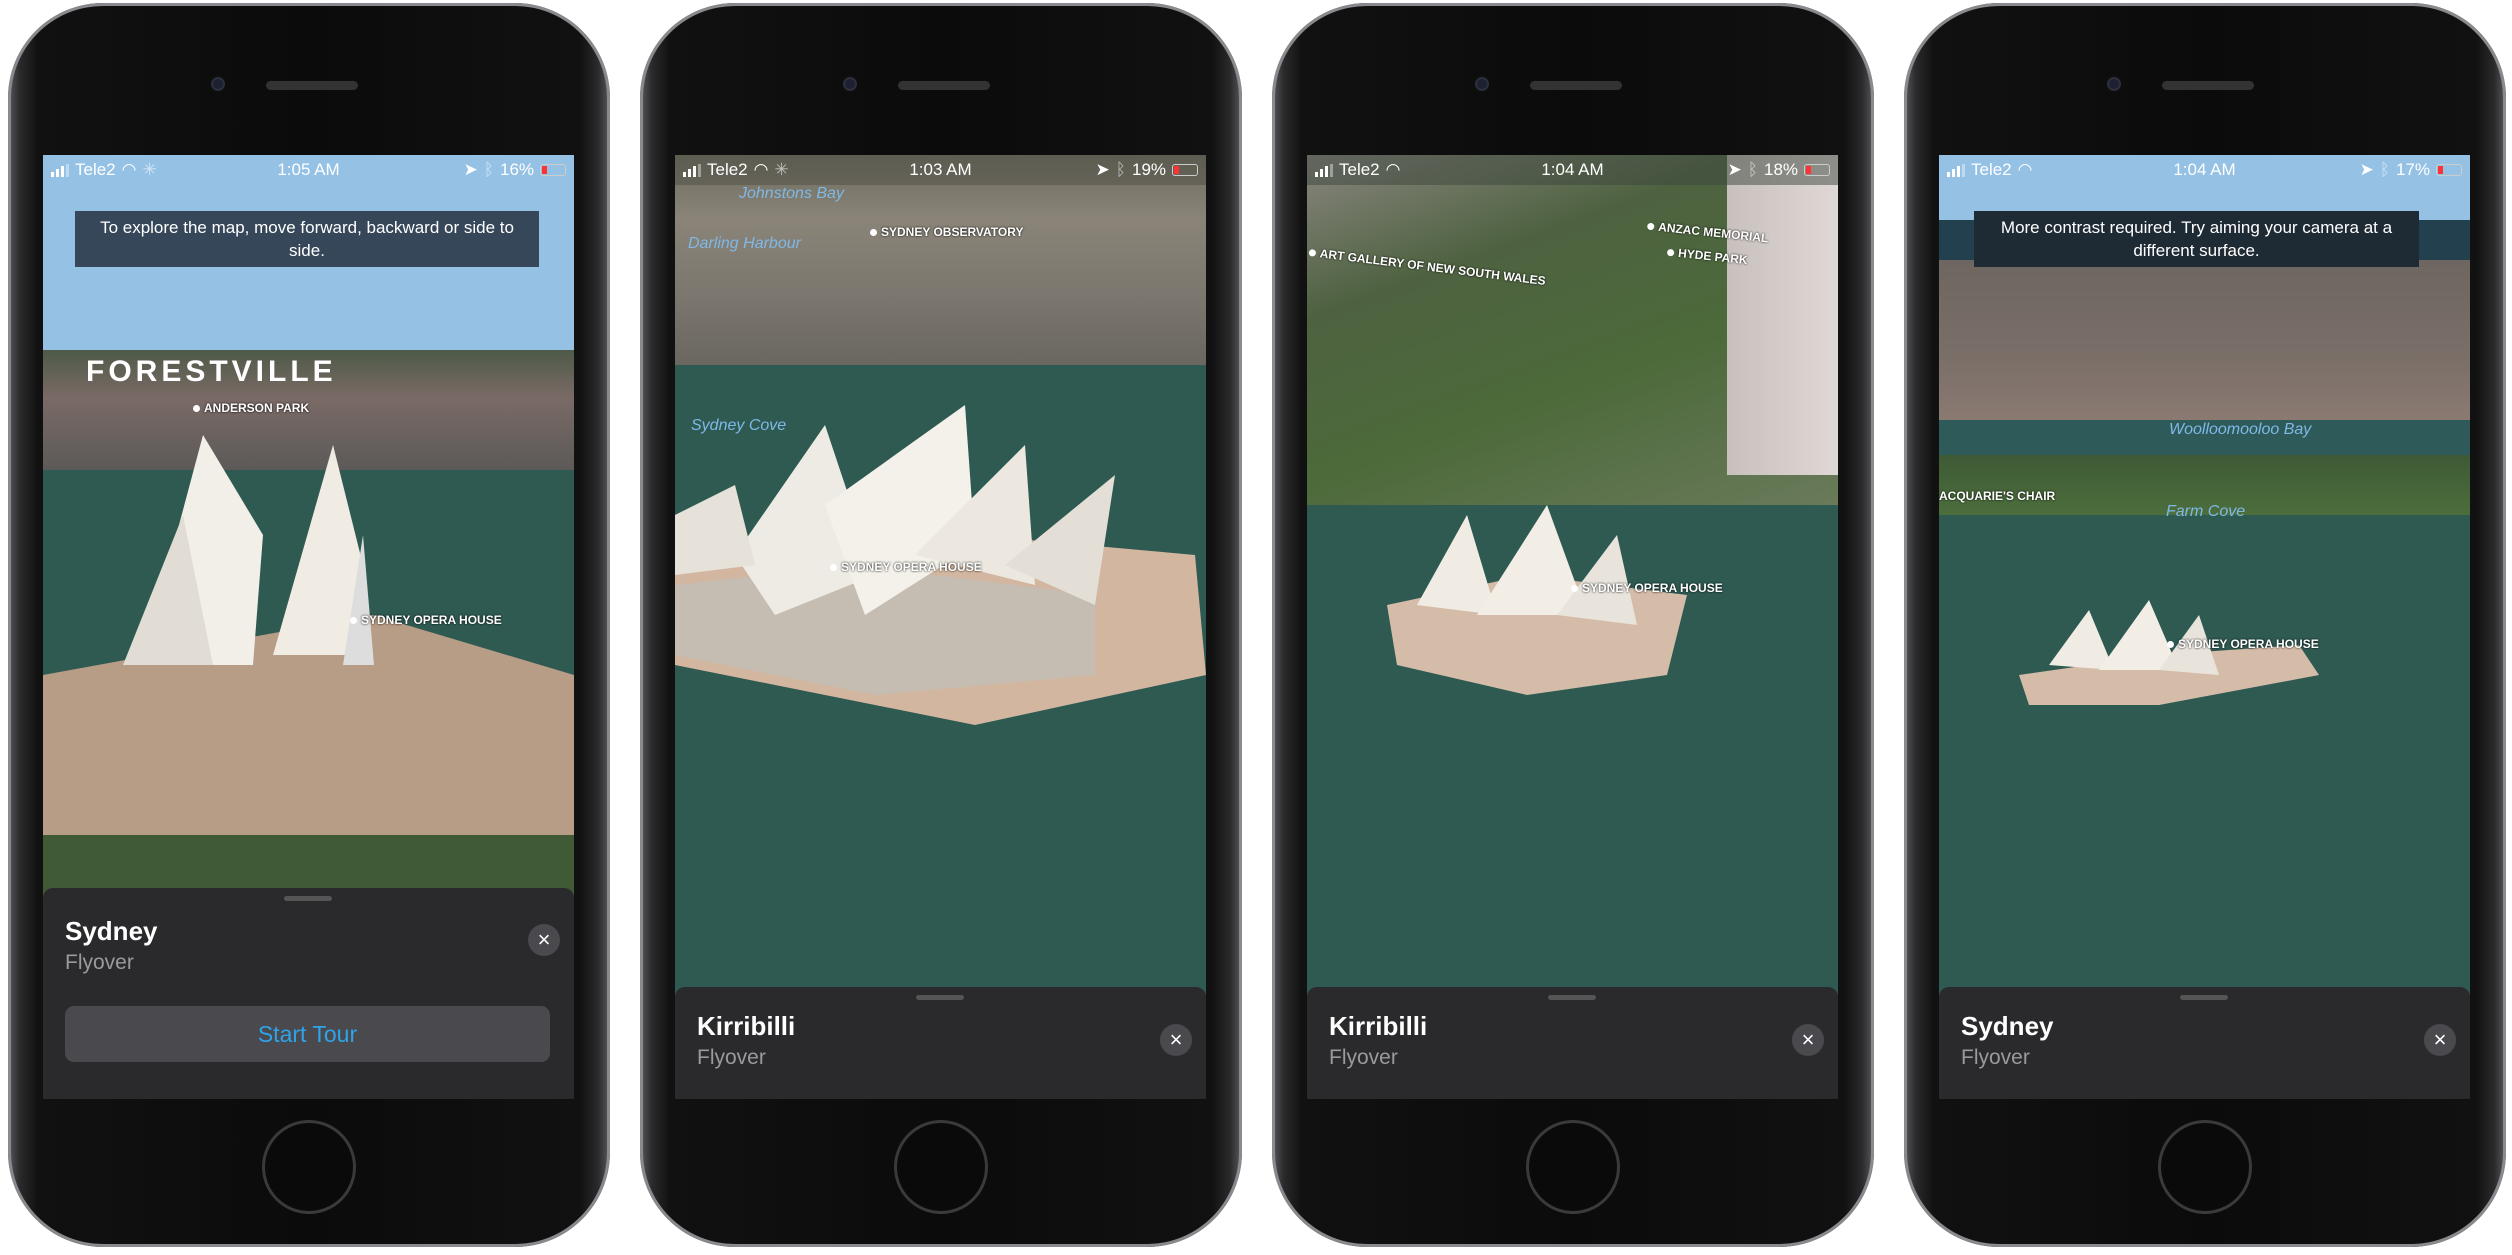 This screenshot has width=2512, height=1255. Describe the element at coordinates (791, 194) in the screenshot. I see `water-label: Johnstons Bay` at that location.